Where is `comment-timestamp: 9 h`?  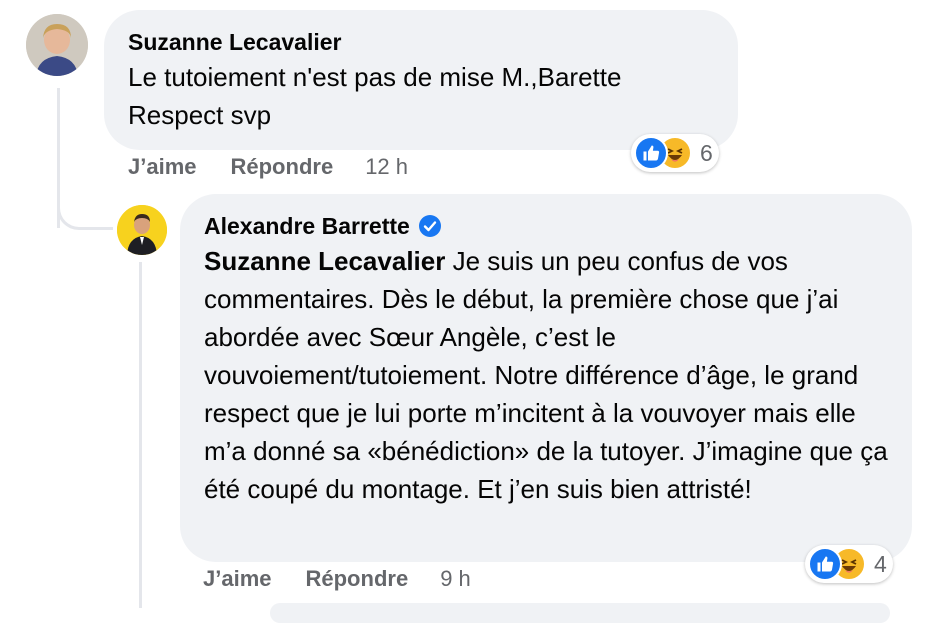 comment-timestamp: 9 h is located at coordinates (455, 579).